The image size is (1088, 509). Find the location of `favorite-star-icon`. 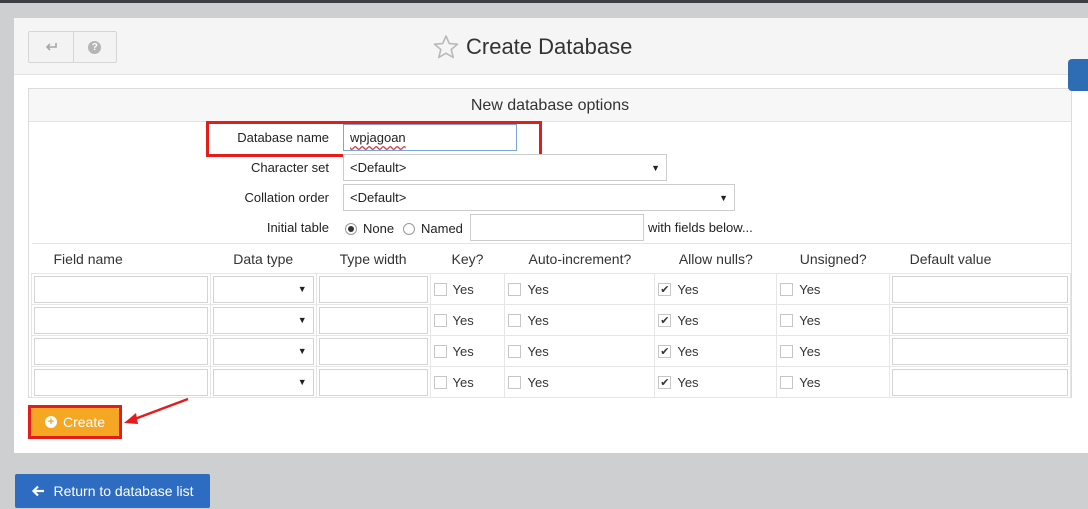

favorite-star-icon is located at coordinates (446, 47).